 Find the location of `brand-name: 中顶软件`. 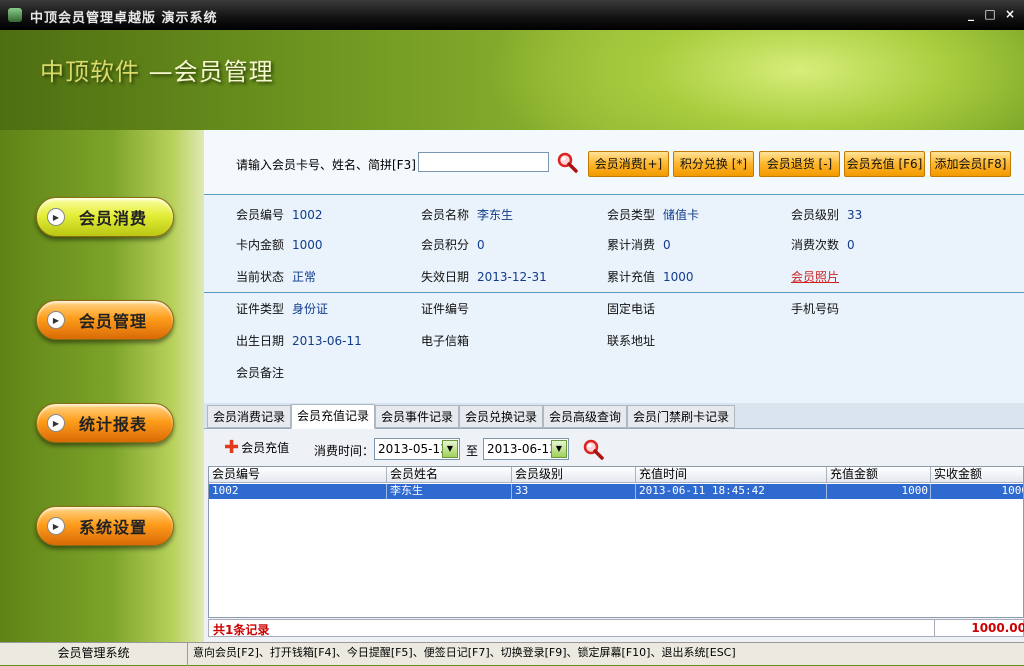

brand-name: 中顶软件 is located at coordinates (90, 72).